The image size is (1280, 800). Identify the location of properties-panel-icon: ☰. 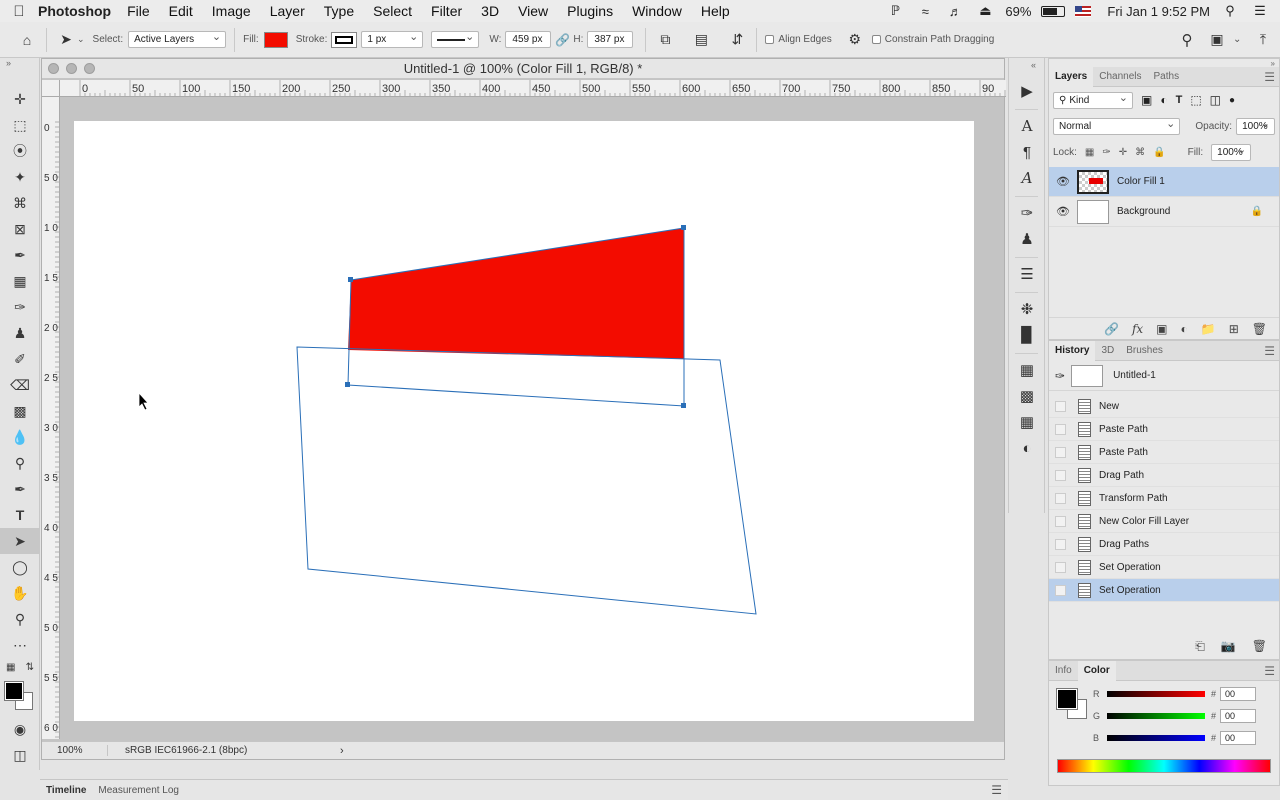
(1027, 274).